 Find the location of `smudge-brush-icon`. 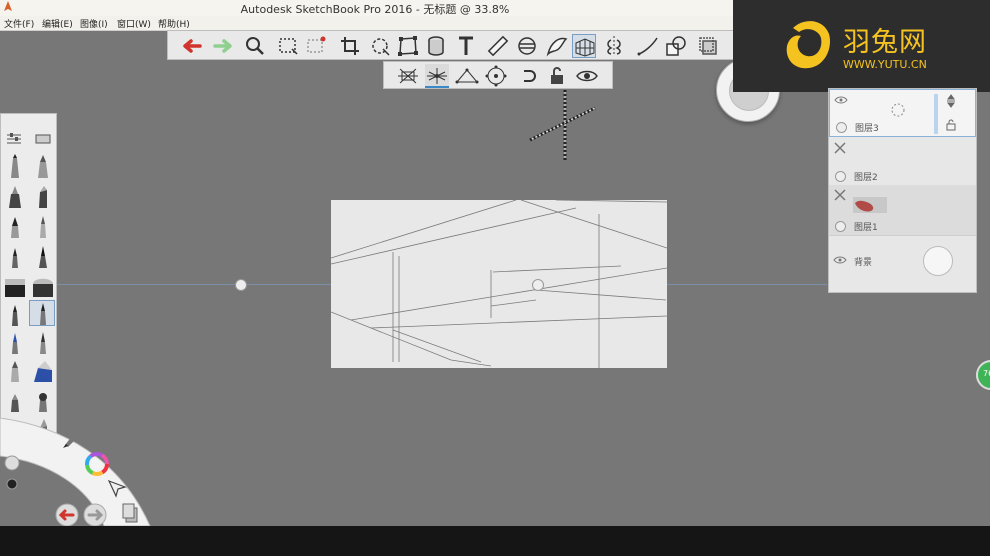

smudge-brush-icon is located at coordinates (15, 401).